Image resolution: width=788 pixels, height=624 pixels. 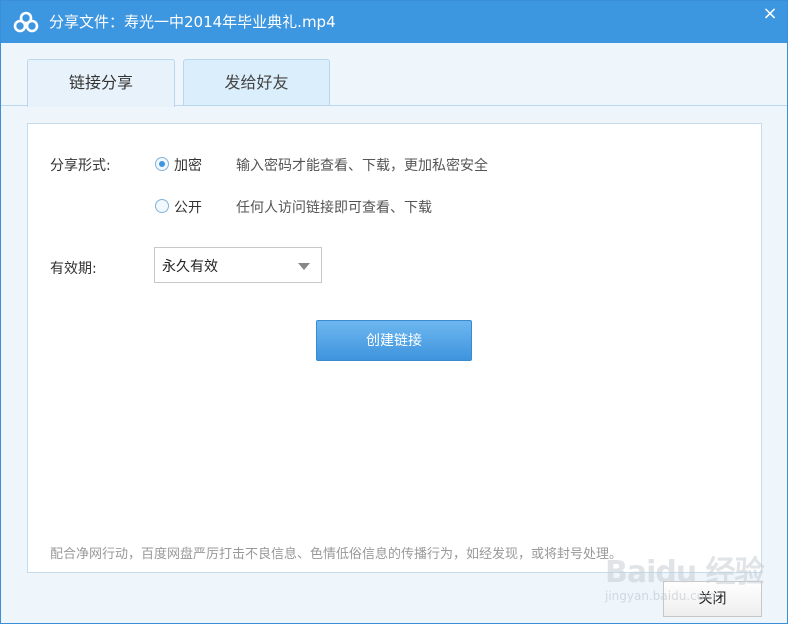 What do you see at coordinates (685, 572) in the screenshot?
I see `watermark-logo: Baidu 经验` at bounding box center [685, 572].